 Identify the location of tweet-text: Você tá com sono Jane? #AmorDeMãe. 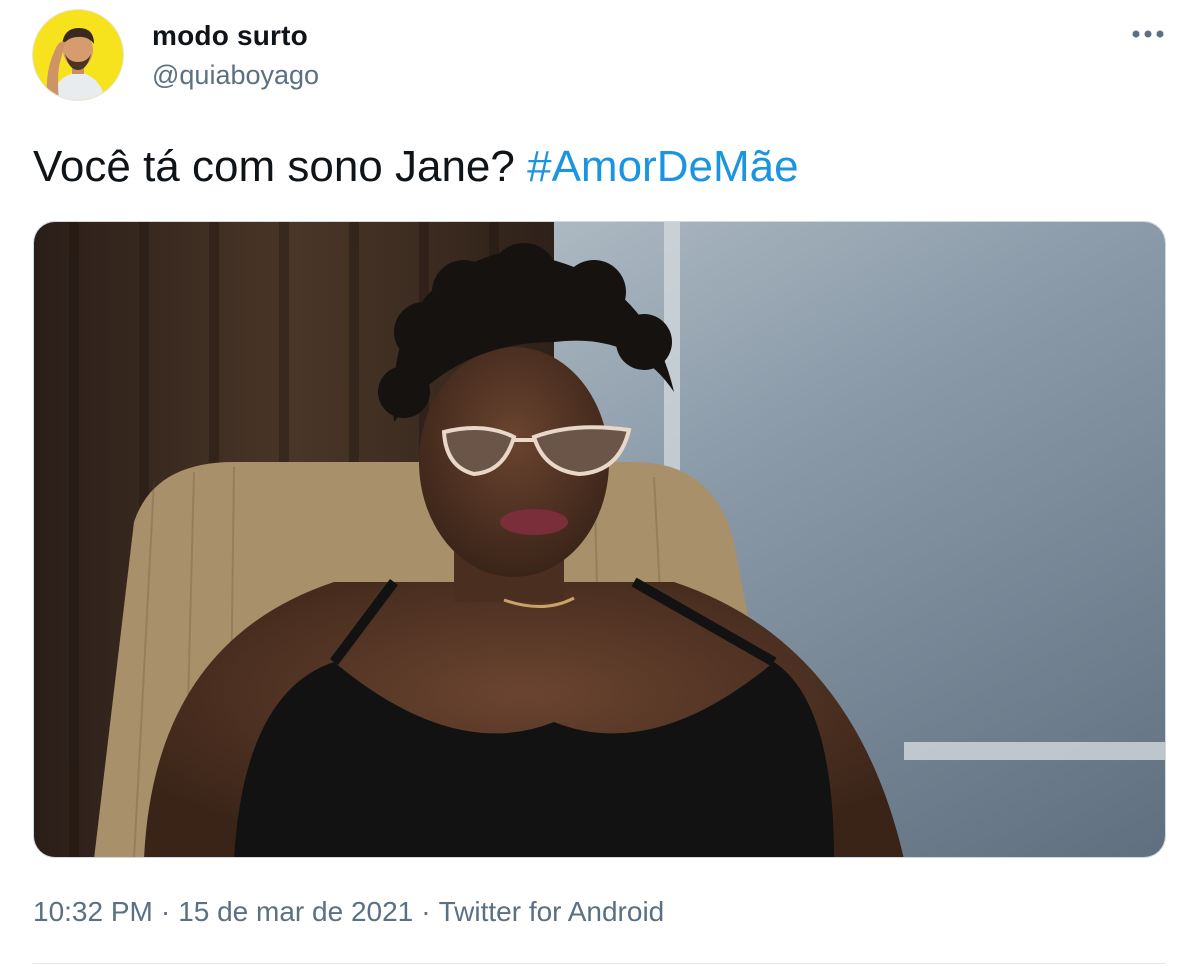
(416, 167).